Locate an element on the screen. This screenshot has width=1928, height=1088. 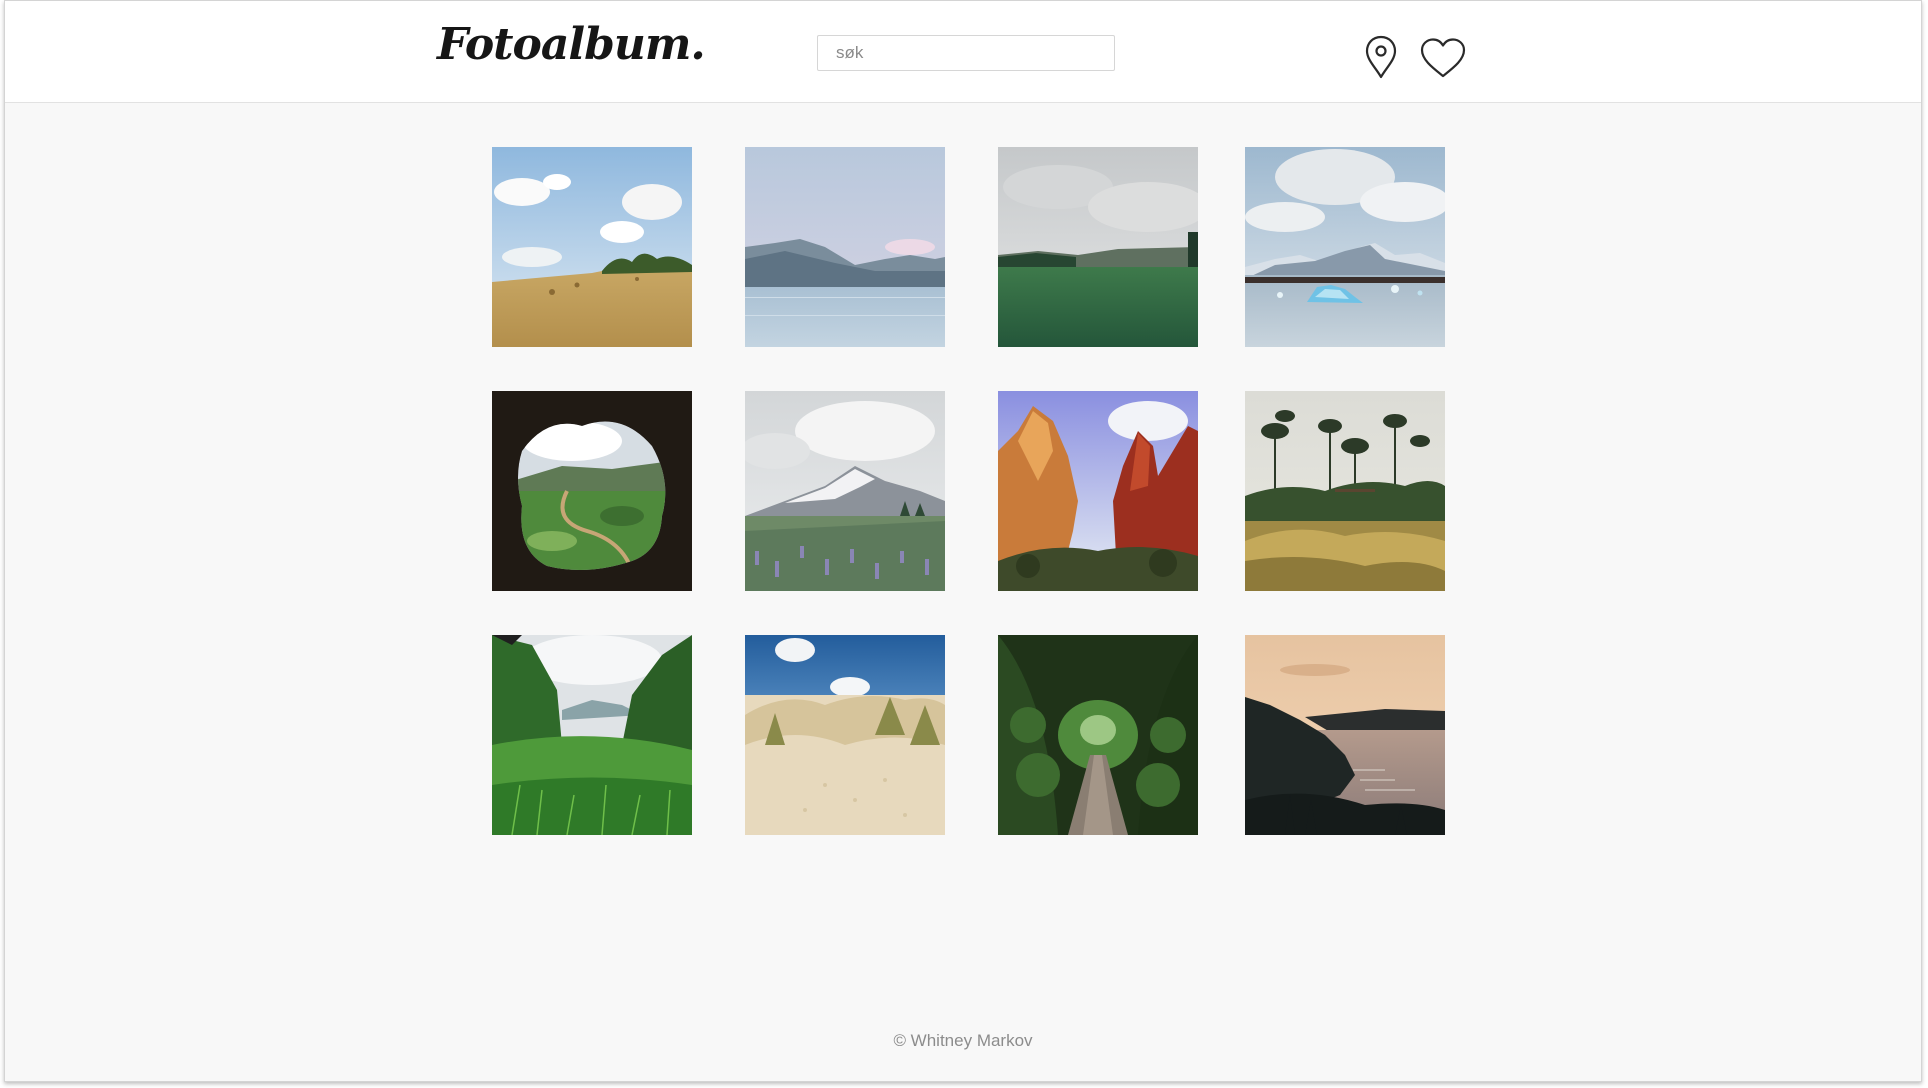
photo-sand-dunes is located at coordinates (845, 735).